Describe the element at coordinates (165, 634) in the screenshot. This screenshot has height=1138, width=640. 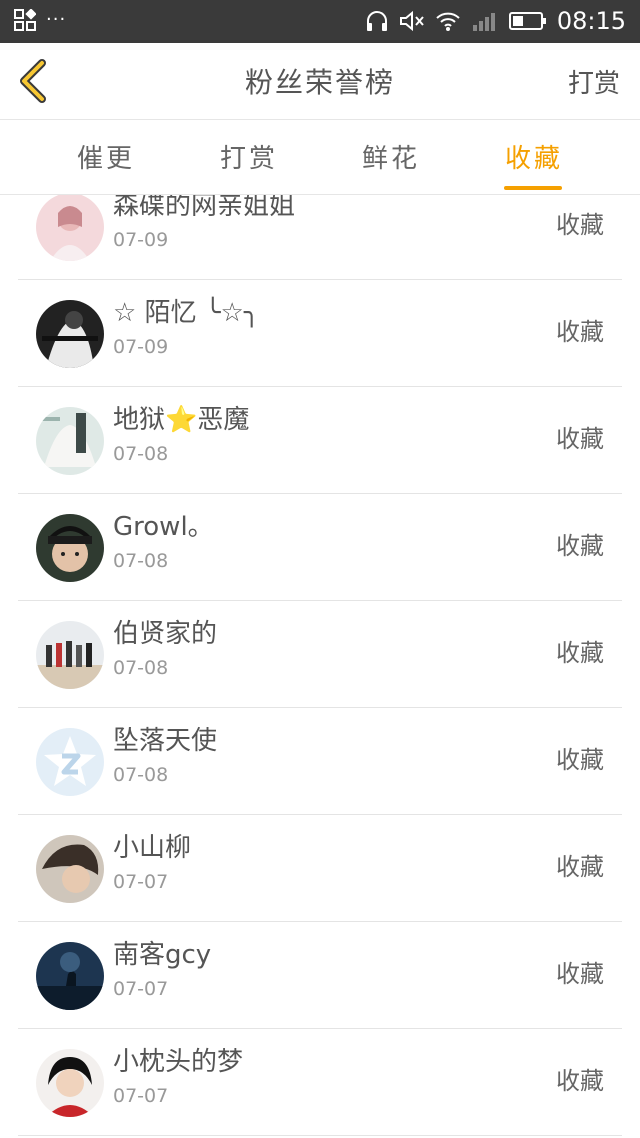
I see `user-name: 伯贤家的` at that location.